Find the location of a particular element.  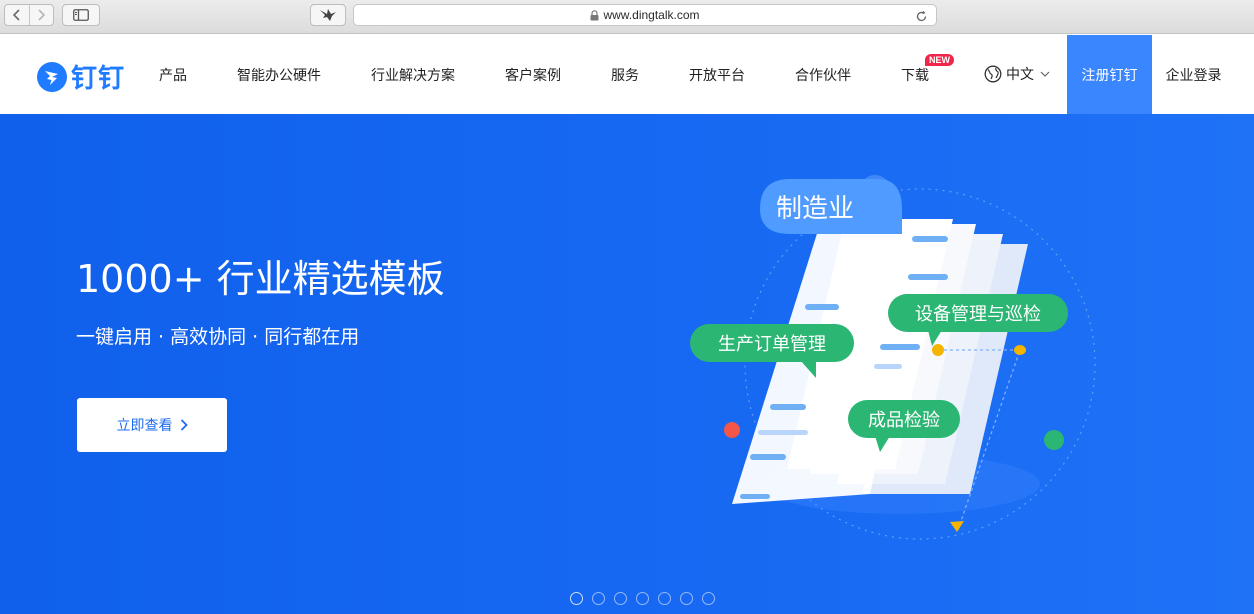

dingtalk-logo: 钉钉 is located at coordinates (81, 76).